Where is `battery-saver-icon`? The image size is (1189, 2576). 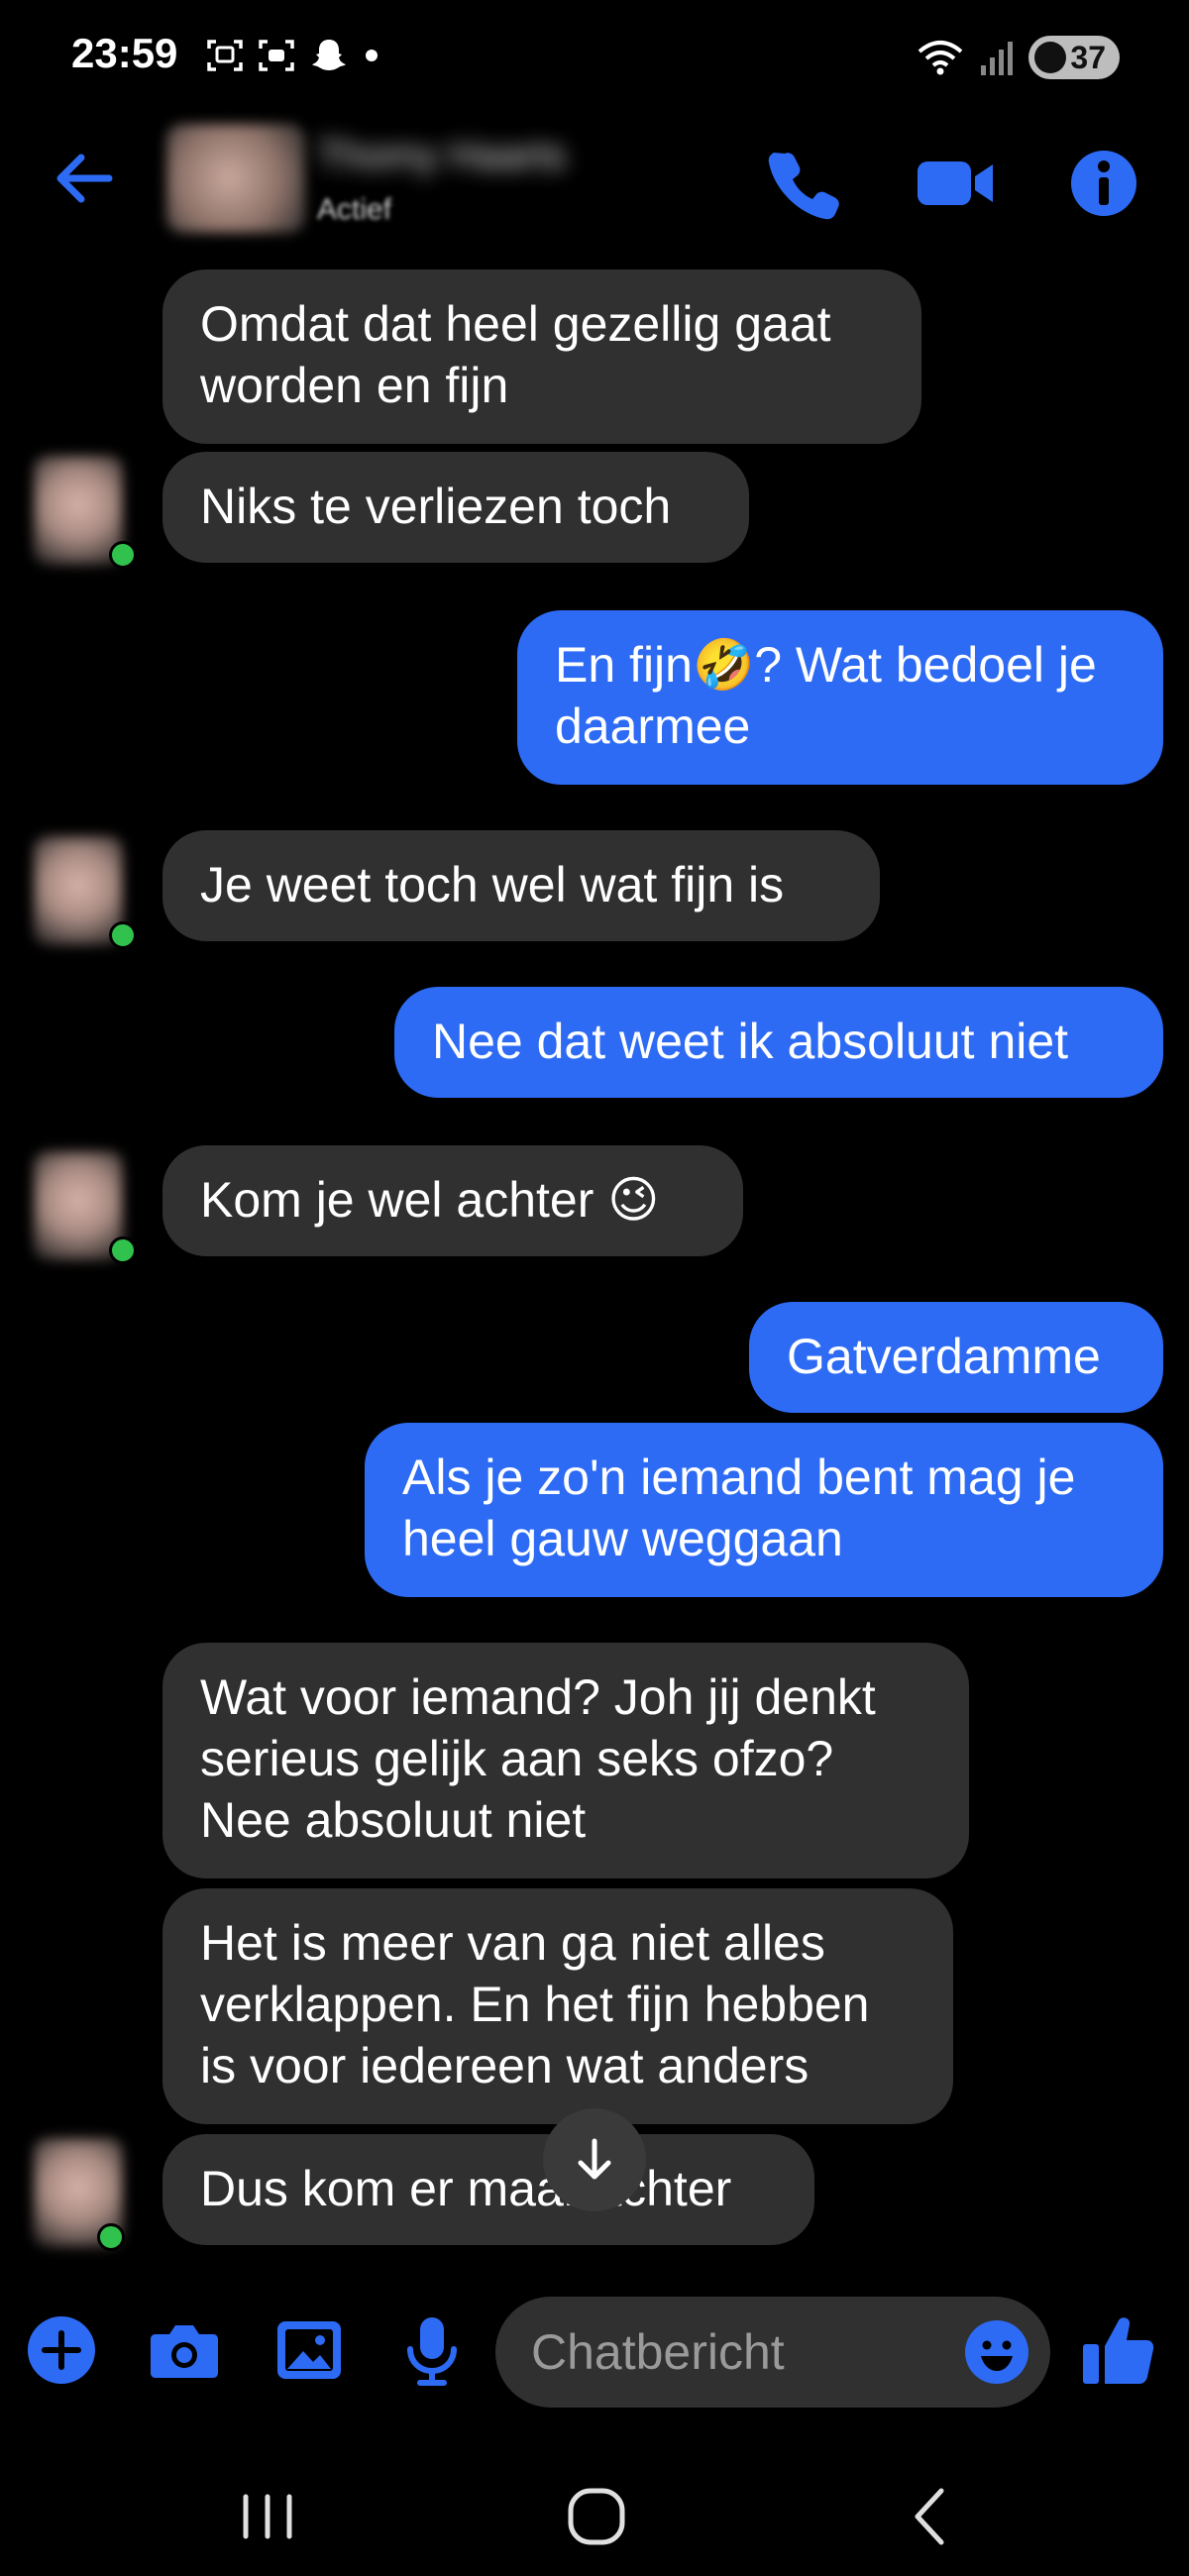 battery-saver-icon is located at coordinates (1050, 58).